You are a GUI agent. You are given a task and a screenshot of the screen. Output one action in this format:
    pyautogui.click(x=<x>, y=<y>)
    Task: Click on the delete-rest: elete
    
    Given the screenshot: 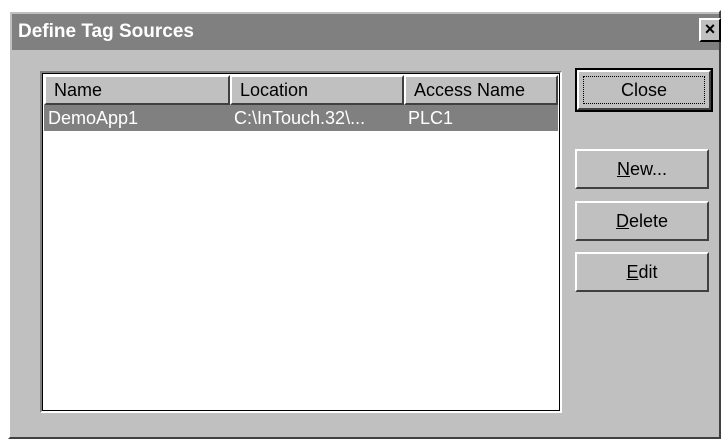 What is the action you would take?
    pyautogui.click(x=648, y=221)
    